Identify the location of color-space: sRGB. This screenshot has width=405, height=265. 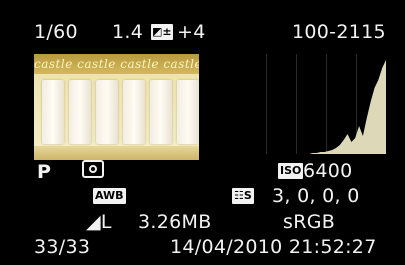
(309, 222).